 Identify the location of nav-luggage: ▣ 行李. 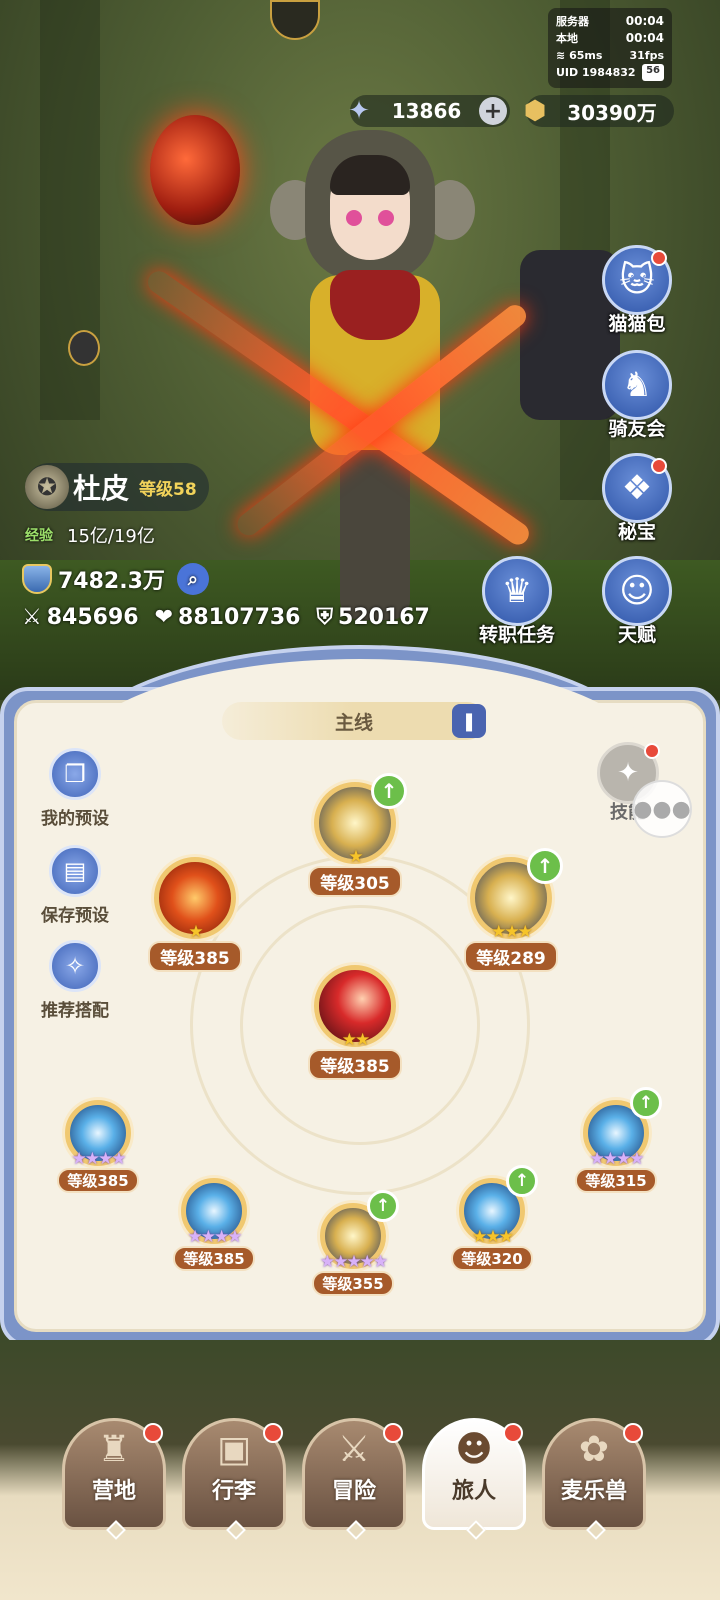
(234, 1479).